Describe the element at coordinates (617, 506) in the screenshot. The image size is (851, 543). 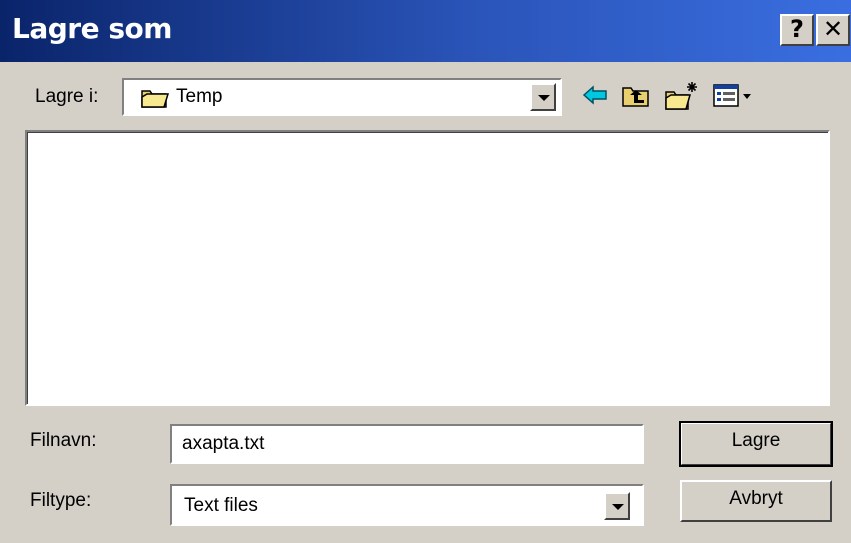
I see `filetype-dropdown-arrow` at that location.